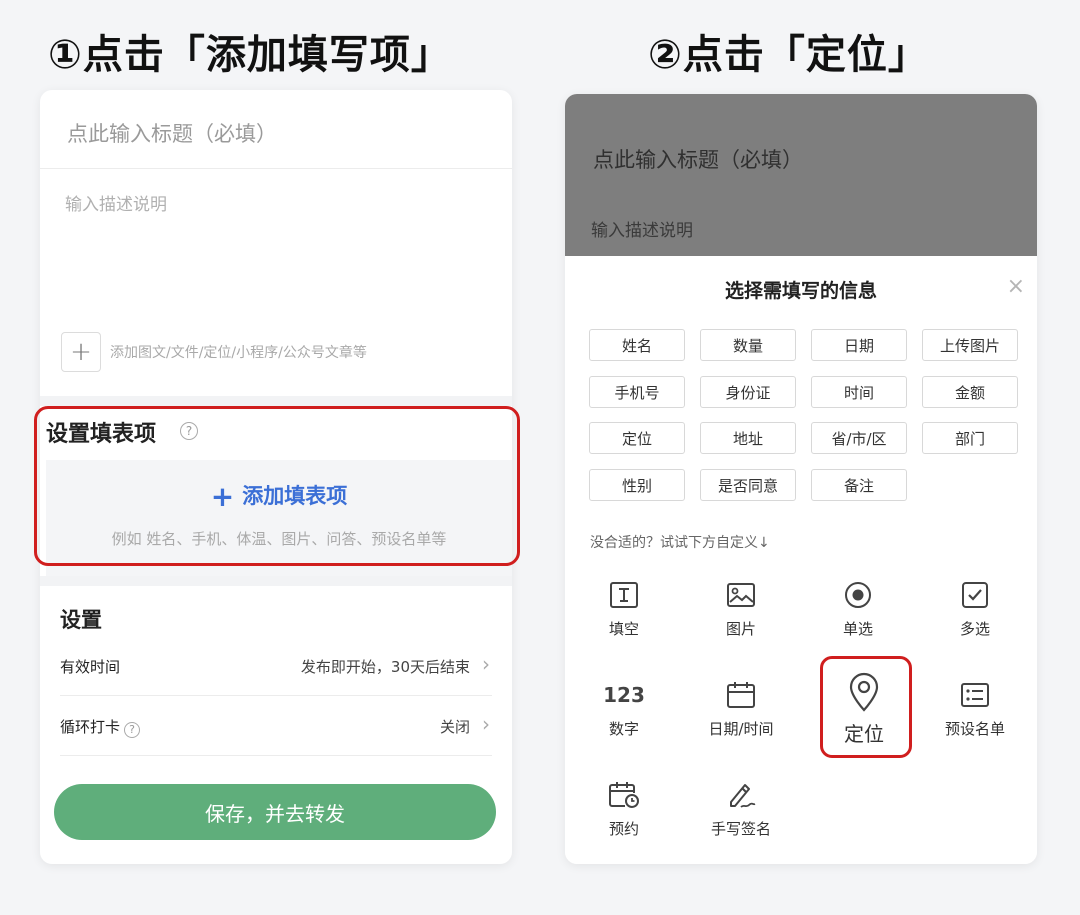  What do you see at coordinates (859, 392) in the screenshot?
I see `chip-time: 时间` at bounding box center [859, 392].